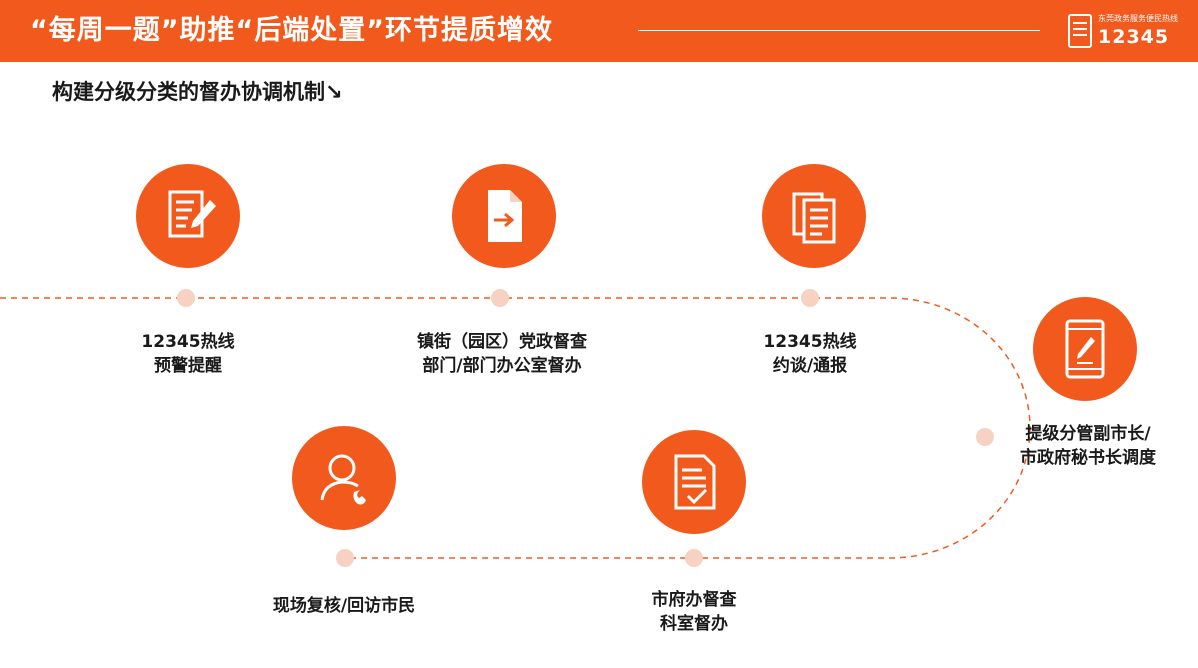  What do you see at coordinates (188, 342) in the screenshot?
I see `step-label-1-line-1: 12345热线` at bounding box center [188, 342].